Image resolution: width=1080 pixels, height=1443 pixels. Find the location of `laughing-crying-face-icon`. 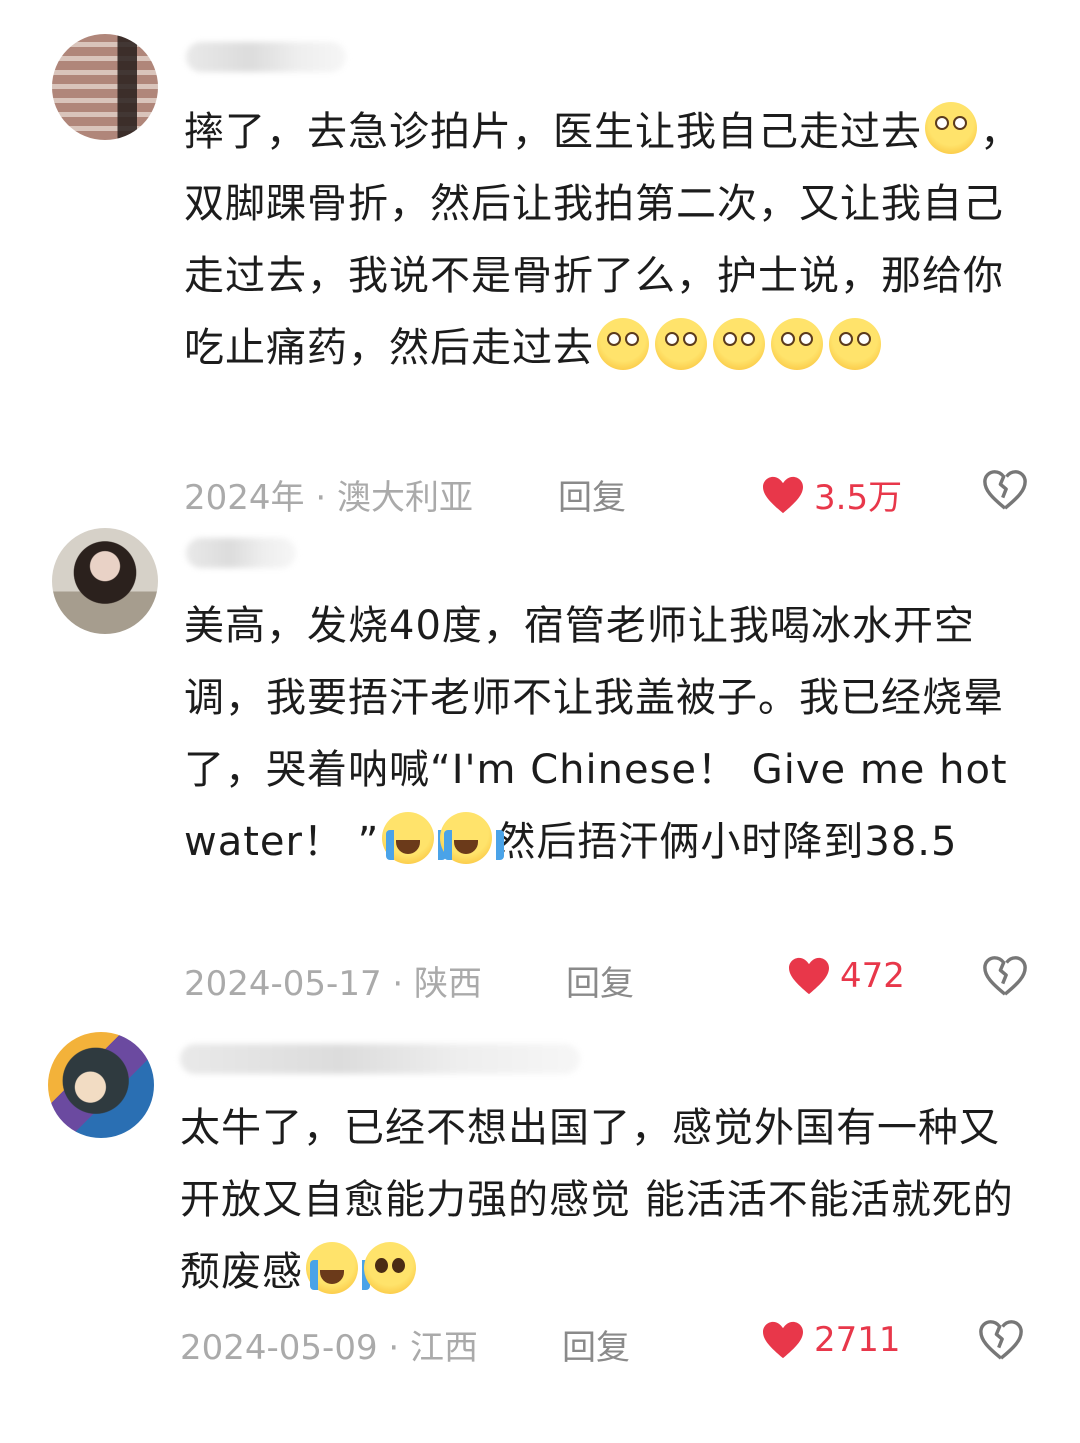

laughing-crying-face-icon is located at coordinates (338, 1268).